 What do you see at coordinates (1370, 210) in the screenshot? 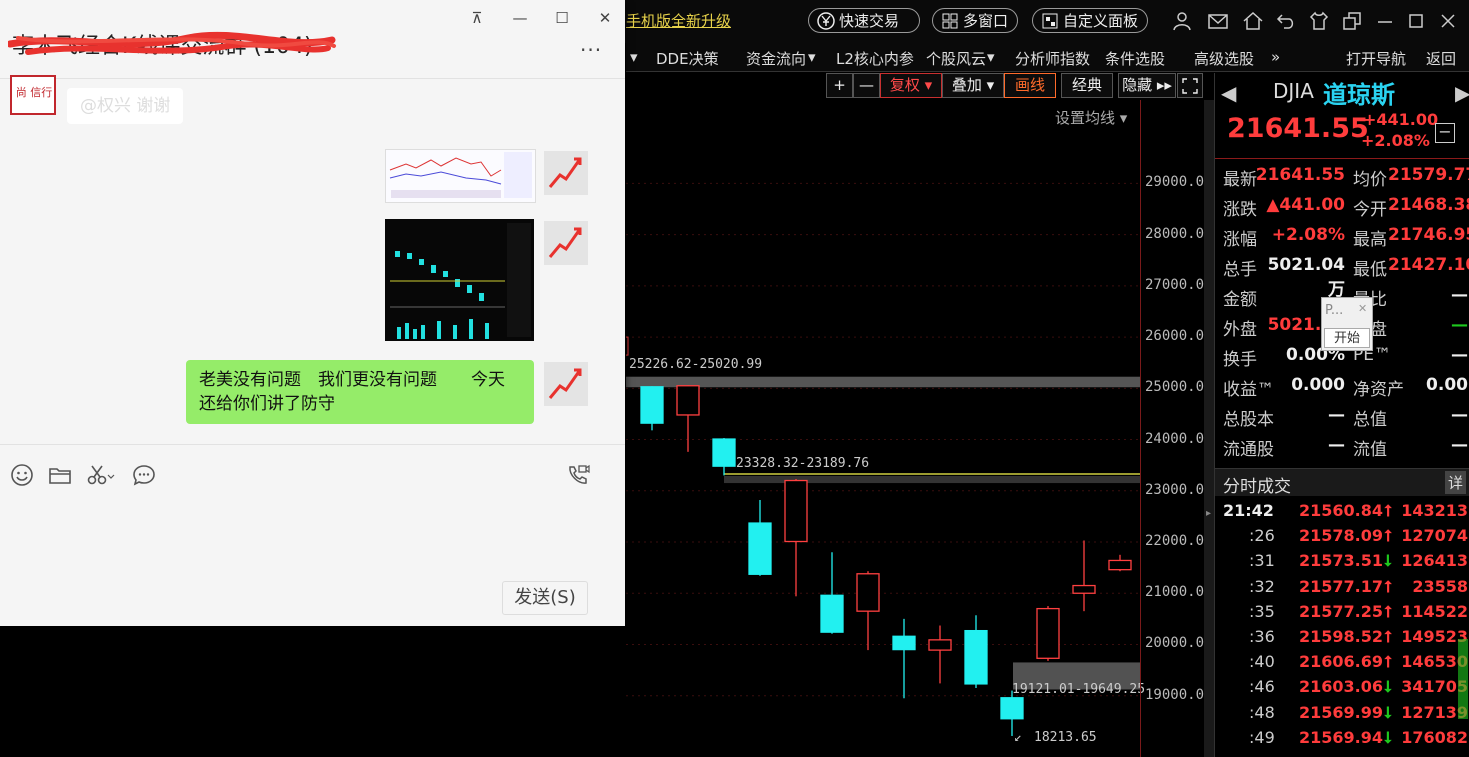
I see `field-label: 今开` at bounding box center [1370, 210].